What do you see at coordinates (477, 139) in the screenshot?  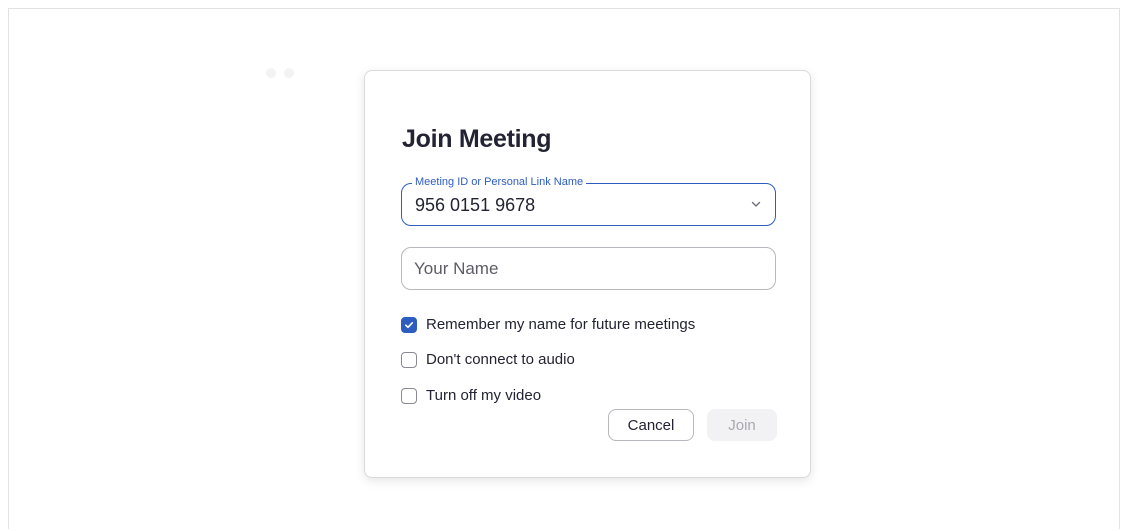 I see `dialog-title: Join Meeting` at bounding box center [477, 139].